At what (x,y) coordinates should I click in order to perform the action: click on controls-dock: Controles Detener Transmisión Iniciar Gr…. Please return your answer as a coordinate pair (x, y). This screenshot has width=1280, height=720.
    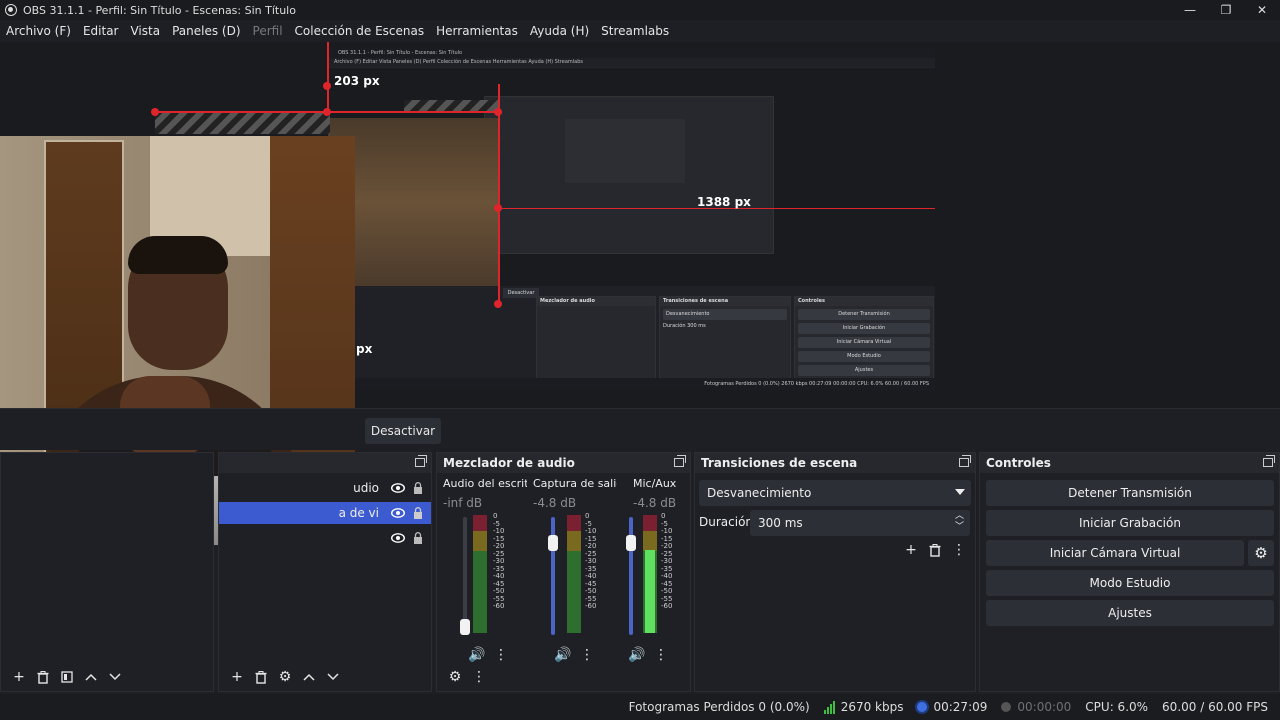
    Looking at the image, I should click on (1129, 572).